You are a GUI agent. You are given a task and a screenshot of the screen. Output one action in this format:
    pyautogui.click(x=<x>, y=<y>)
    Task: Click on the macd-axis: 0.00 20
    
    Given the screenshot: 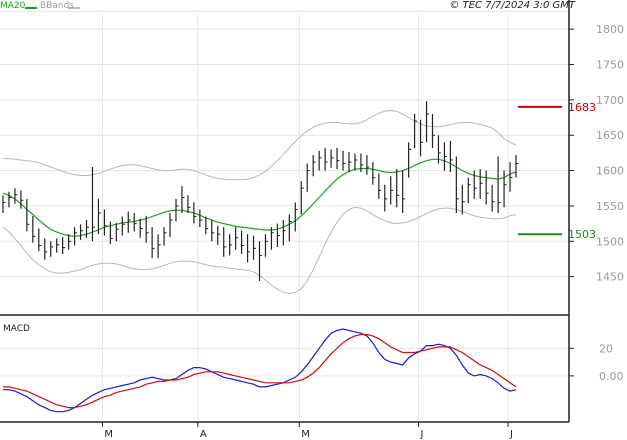 What is the action you would take?
    pyautogui.click(x=596, y=362)
    